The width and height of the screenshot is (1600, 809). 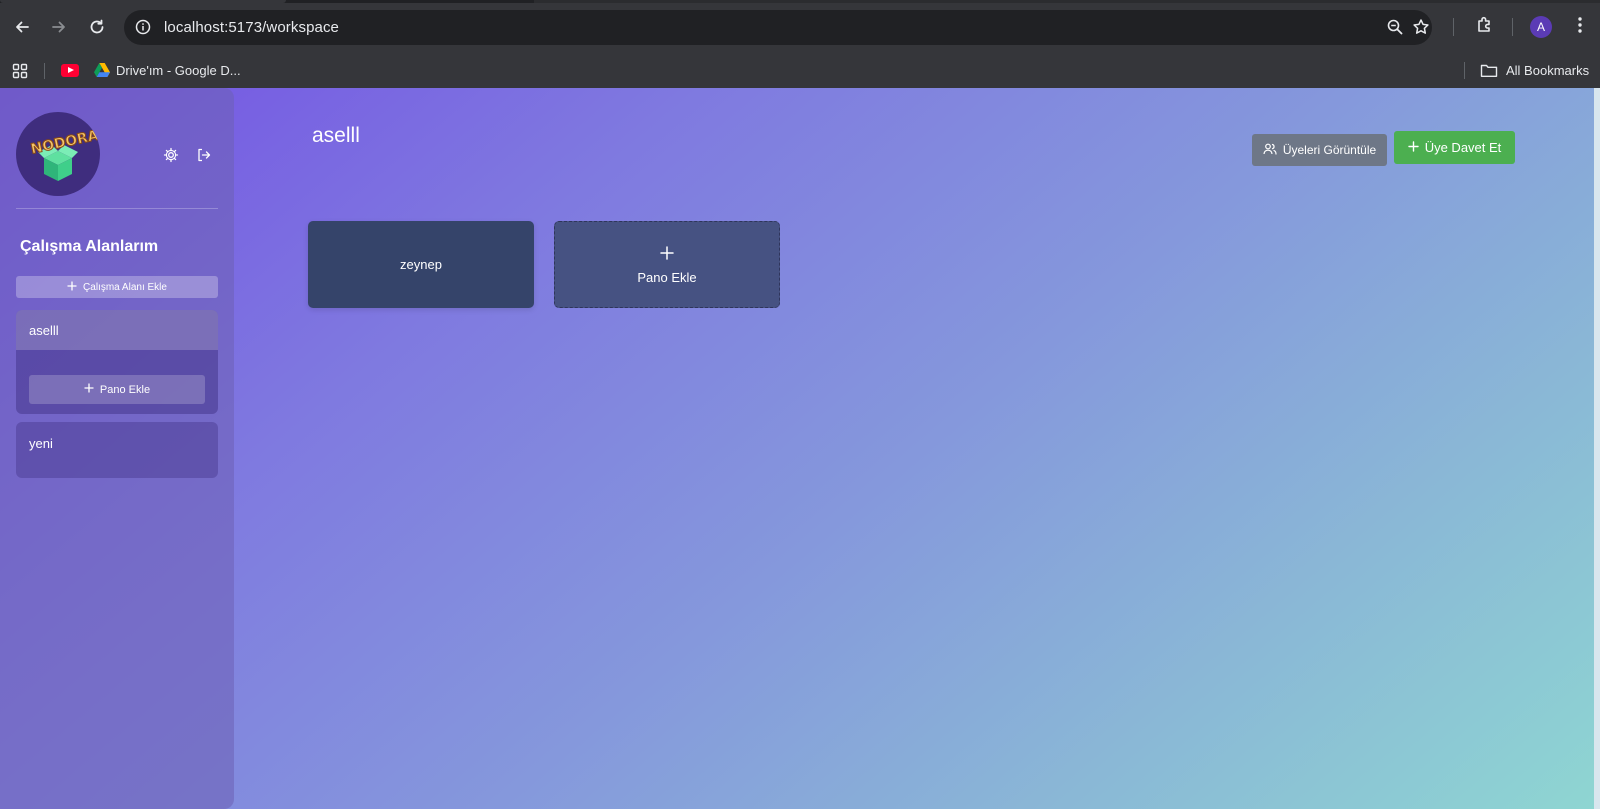 What do you see at coordinates (1270, 150) in the screenshot?
I see `users-icon` at bounding box center [1270, 150].